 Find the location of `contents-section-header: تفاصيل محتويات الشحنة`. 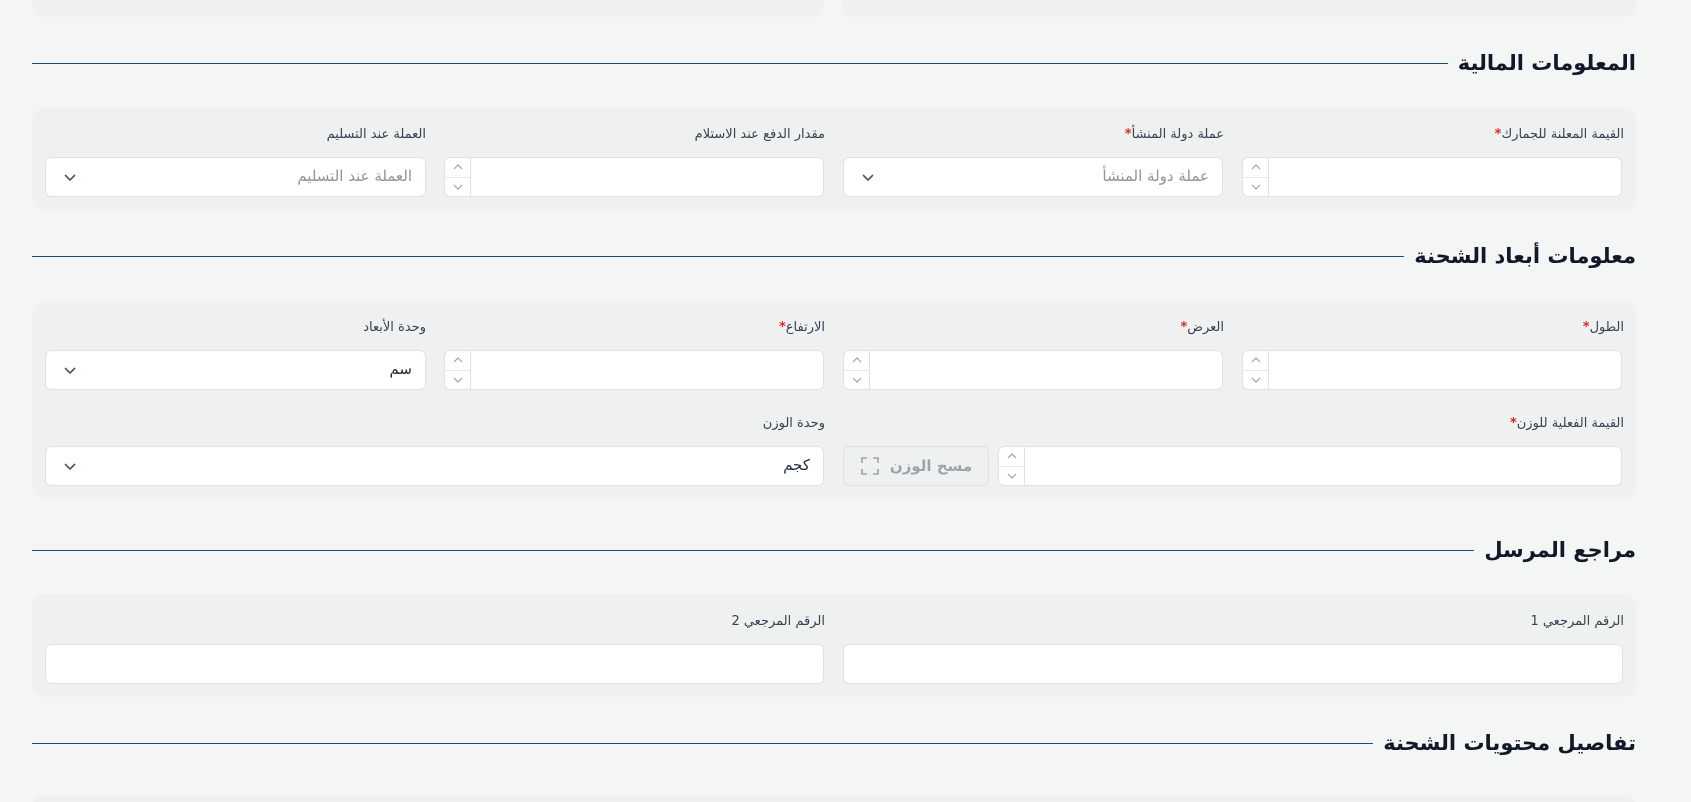

contents-section-header: تفاصيل محتويات الشحنة is located at coordinates (834, 743).